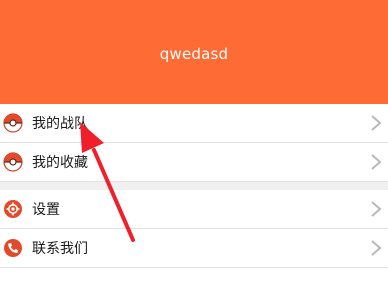  I want to click on menu-item-contact-us: 联系我们, so click(194, 248).